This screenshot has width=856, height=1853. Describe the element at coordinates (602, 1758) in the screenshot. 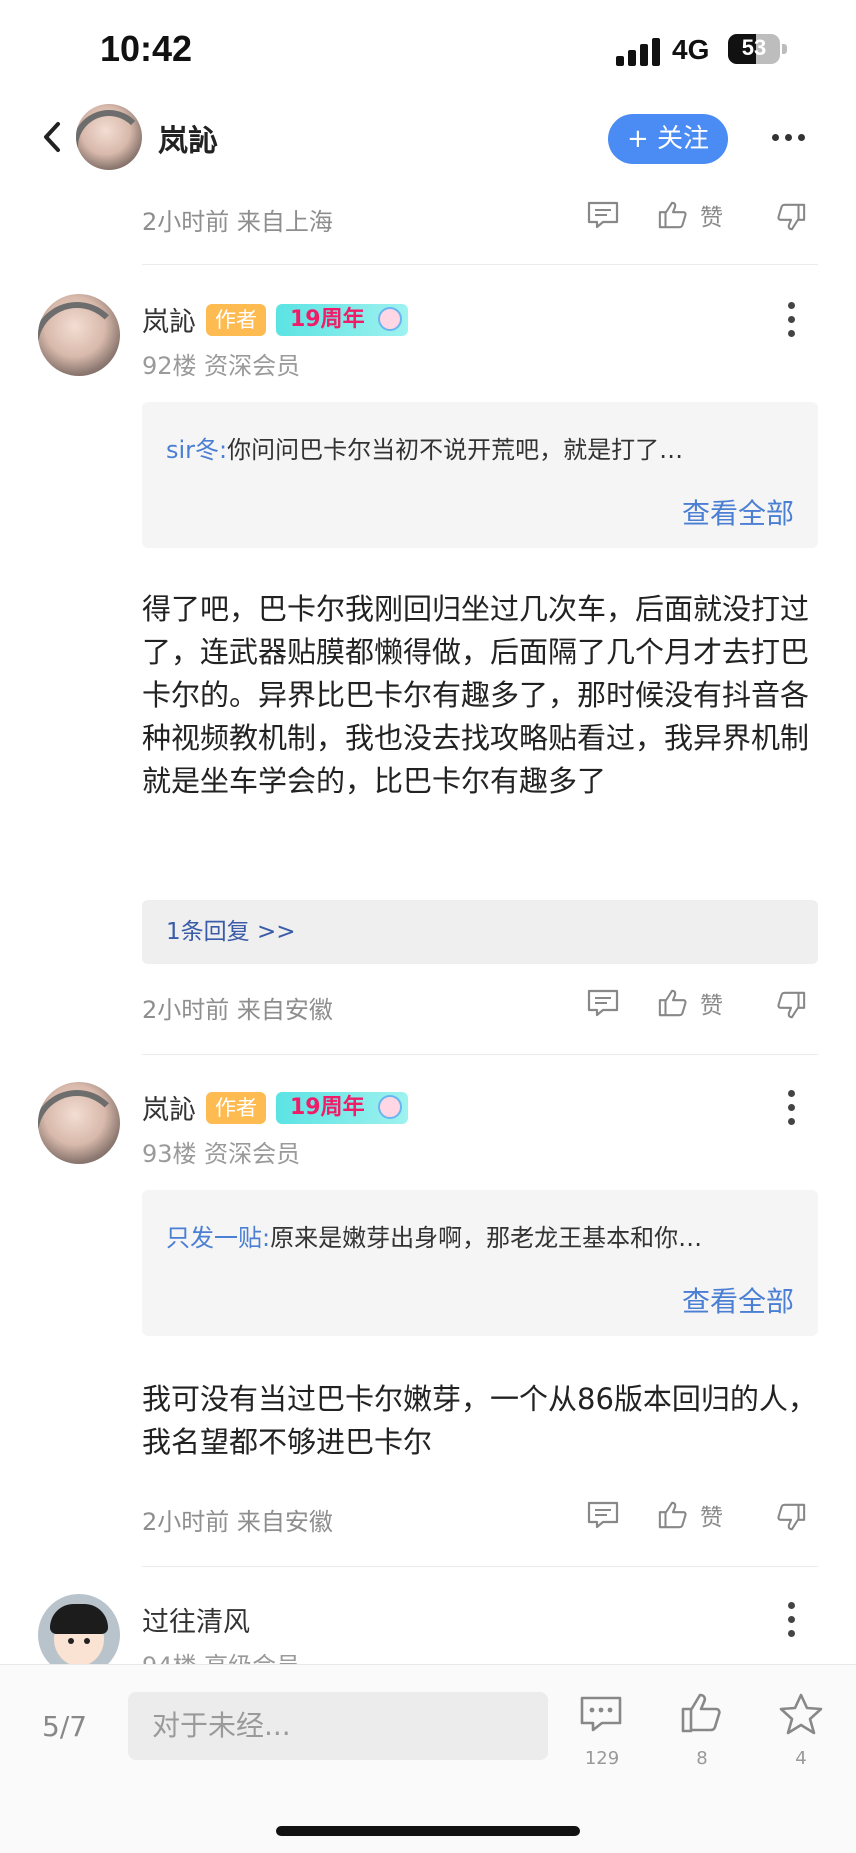

I see `comment-count: 129` at that location.